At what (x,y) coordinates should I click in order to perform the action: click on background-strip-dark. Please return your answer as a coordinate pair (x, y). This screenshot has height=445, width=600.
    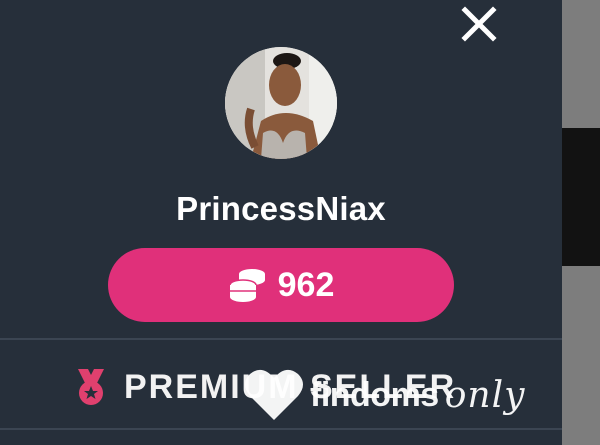
    Looking at the image, I should click on (581, 197).